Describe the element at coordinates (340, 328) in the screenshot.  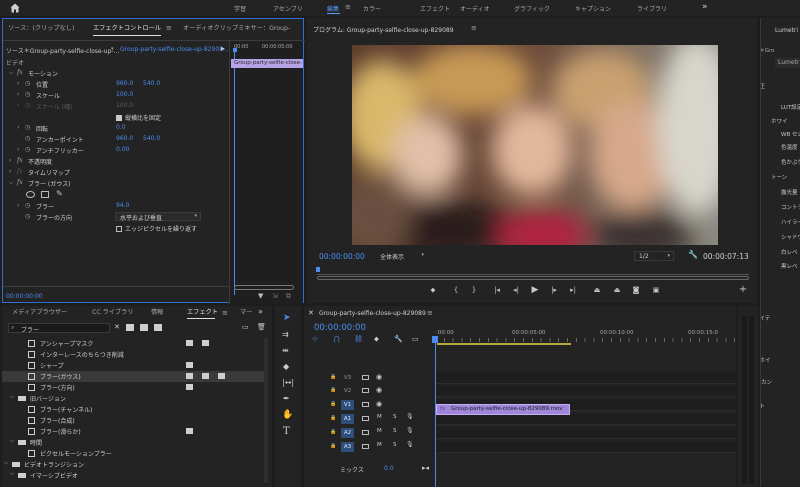
I see `timeline-current-time: 00:00:00:00` at that location.